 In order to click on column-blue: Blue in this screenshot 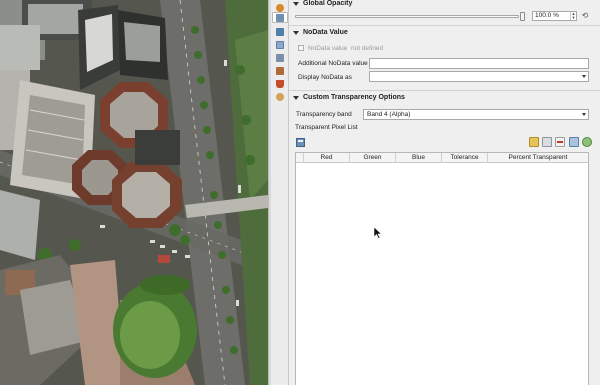, I will do `click(419, 158)`.